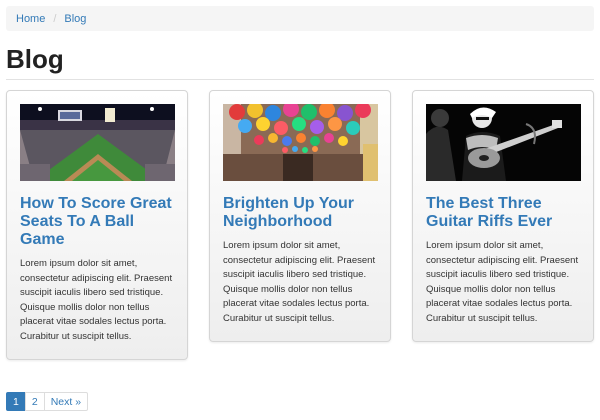 Image resolution: width=600 pixels, height=420 pixels. What do you see at coordinates (34, 401) in the screenshot?
I see `page-2-button: 2` at bounding box center [34, 401].